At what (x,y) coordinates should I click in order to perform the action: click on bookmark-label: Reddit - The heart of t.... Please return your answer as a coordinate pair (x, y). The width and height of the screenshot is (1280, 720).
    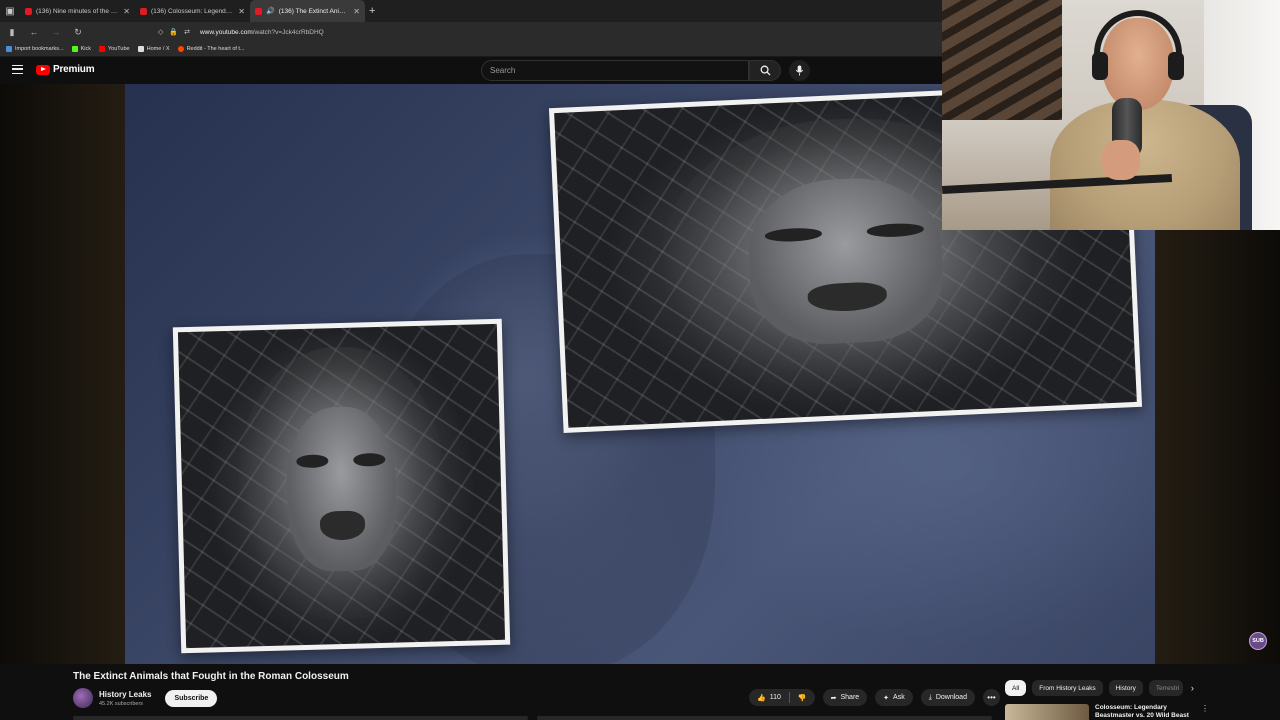
    Looking at the image, I should click on (215, 49).